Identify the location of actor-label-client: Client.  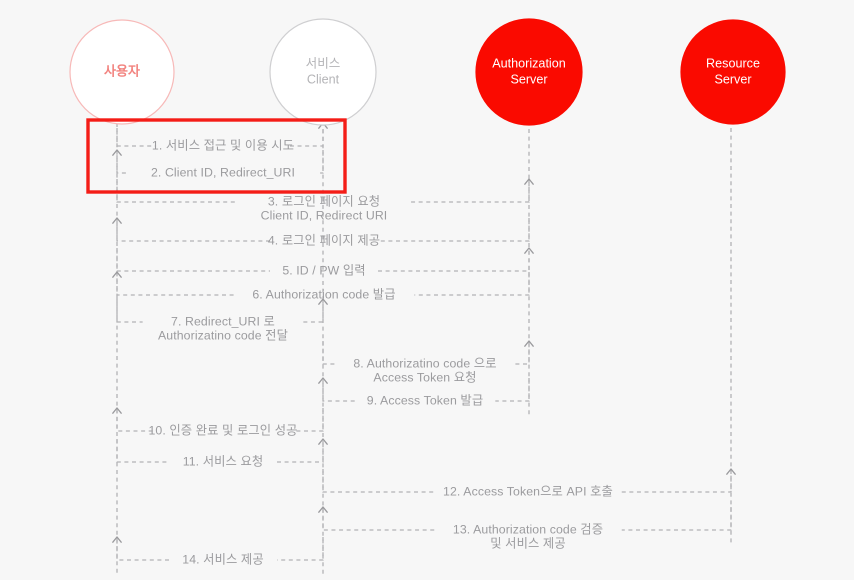
(323, 79).